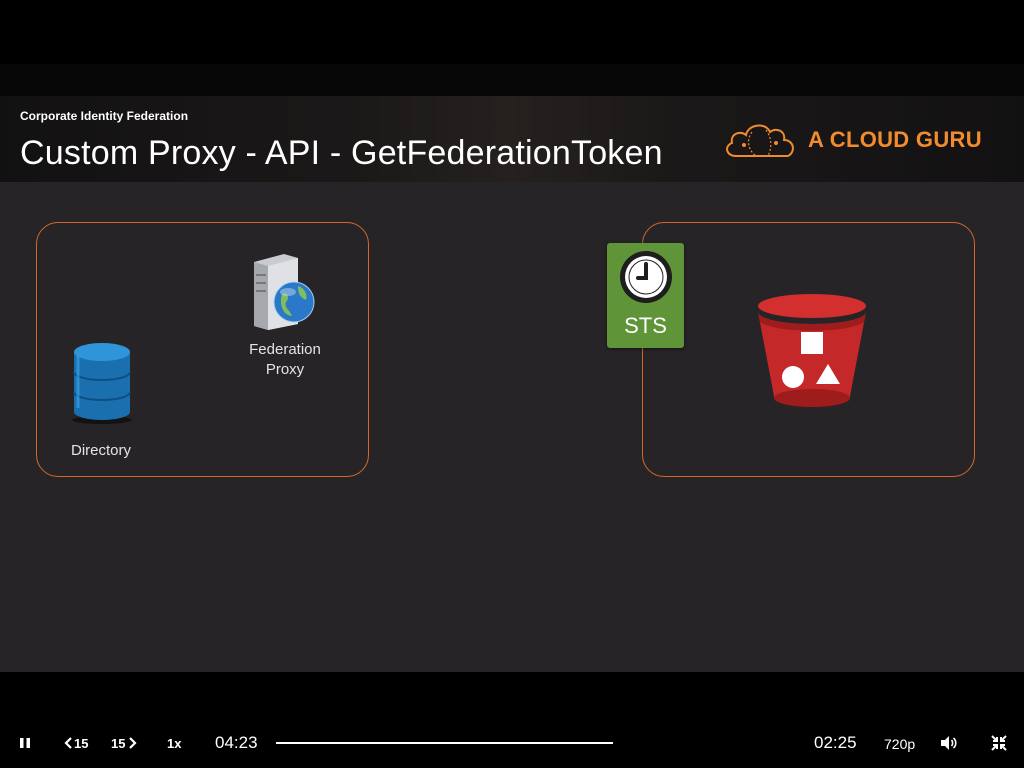 This screenshot has width=1024, height=768. What do you see at coordinates (512, 736) in the screenshot?
I see `player-controls: 15 15 1x 04:23 02:25 720p` at bounding box center [512, 736].